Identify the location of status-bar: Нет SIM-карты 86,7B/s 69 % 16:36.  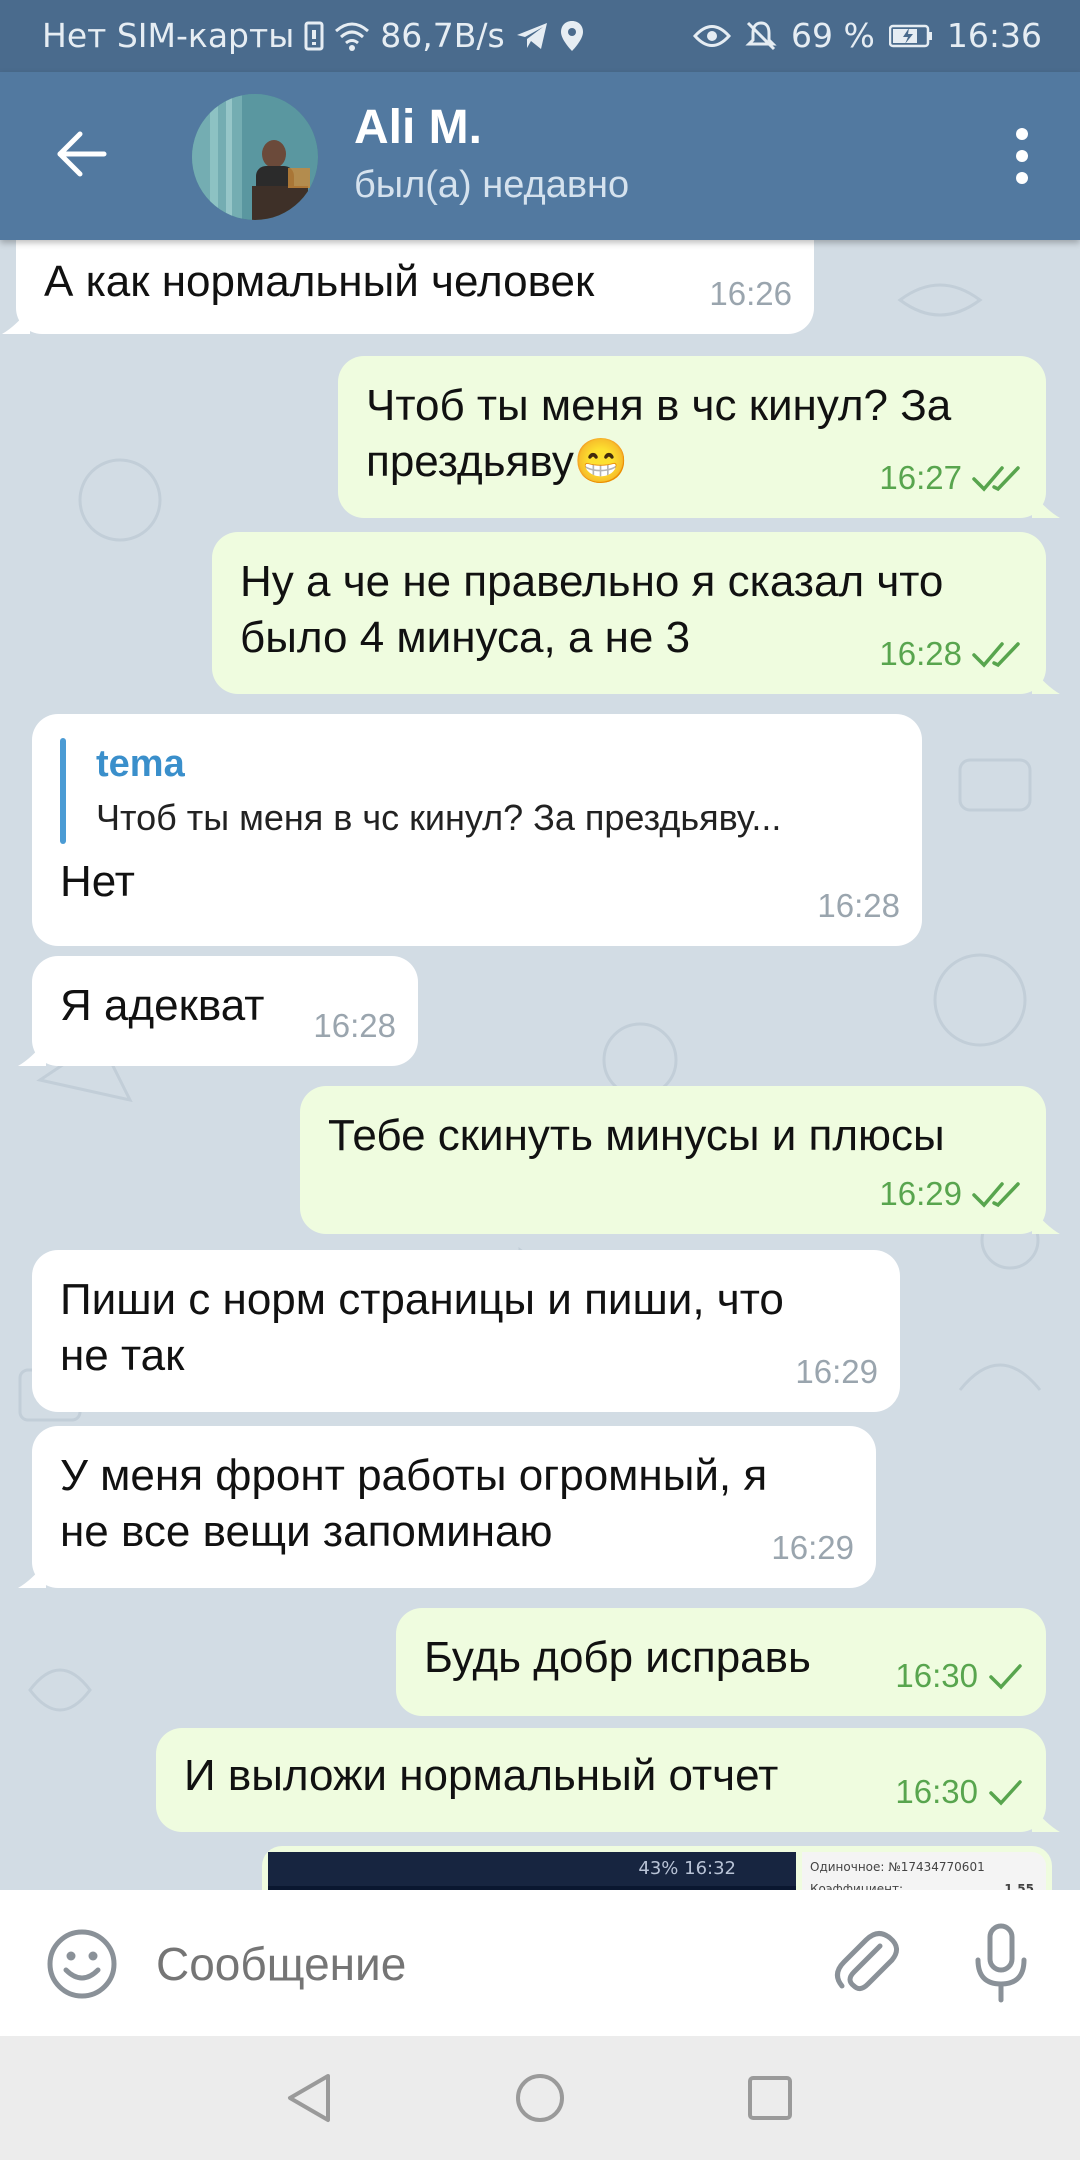
(540, 36).